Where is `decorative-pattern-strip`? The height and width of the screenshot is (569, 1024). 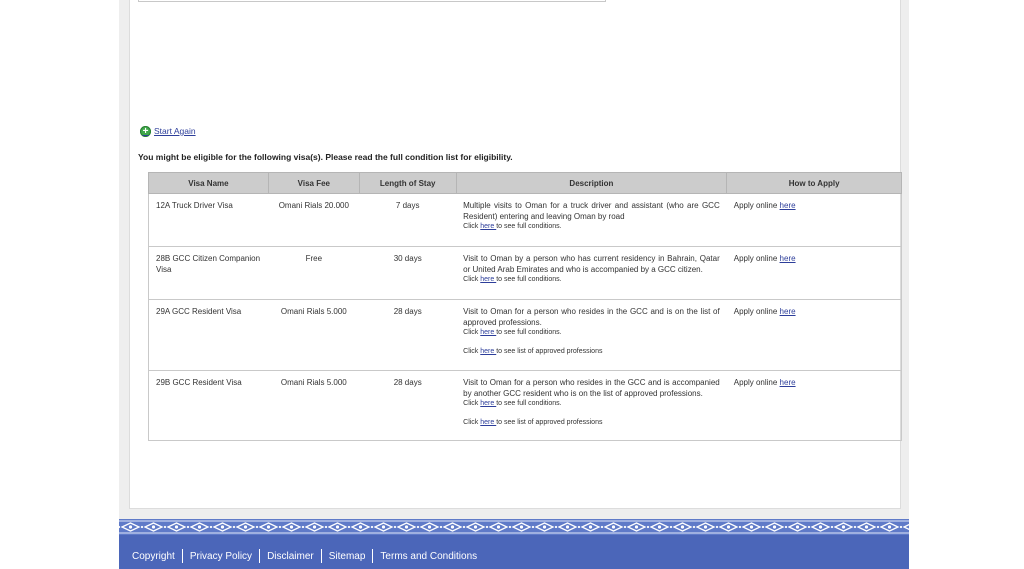
decorative-pattern-strip is located at coordinates (514, 527).